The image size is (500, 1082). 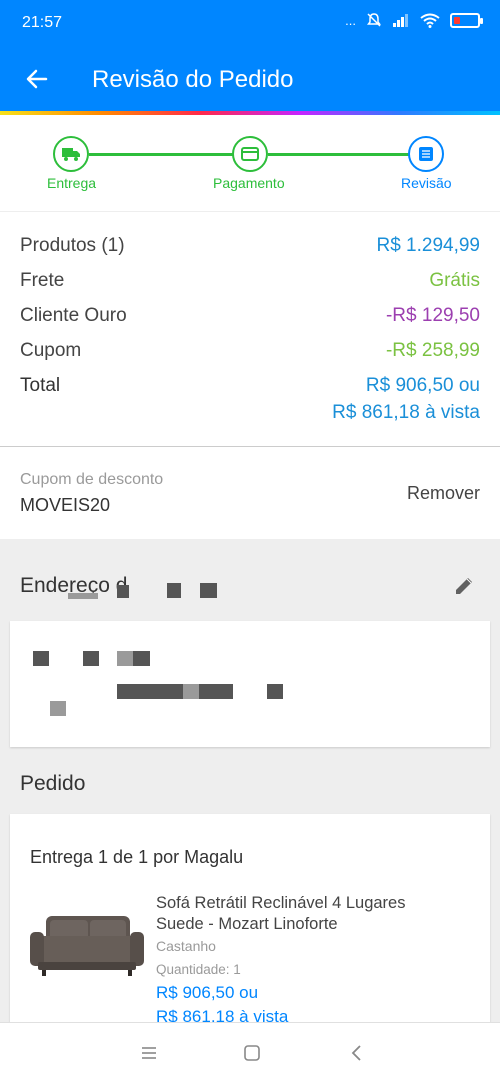 I want to click on arrow-left-icon, so click(x=37, y=79).